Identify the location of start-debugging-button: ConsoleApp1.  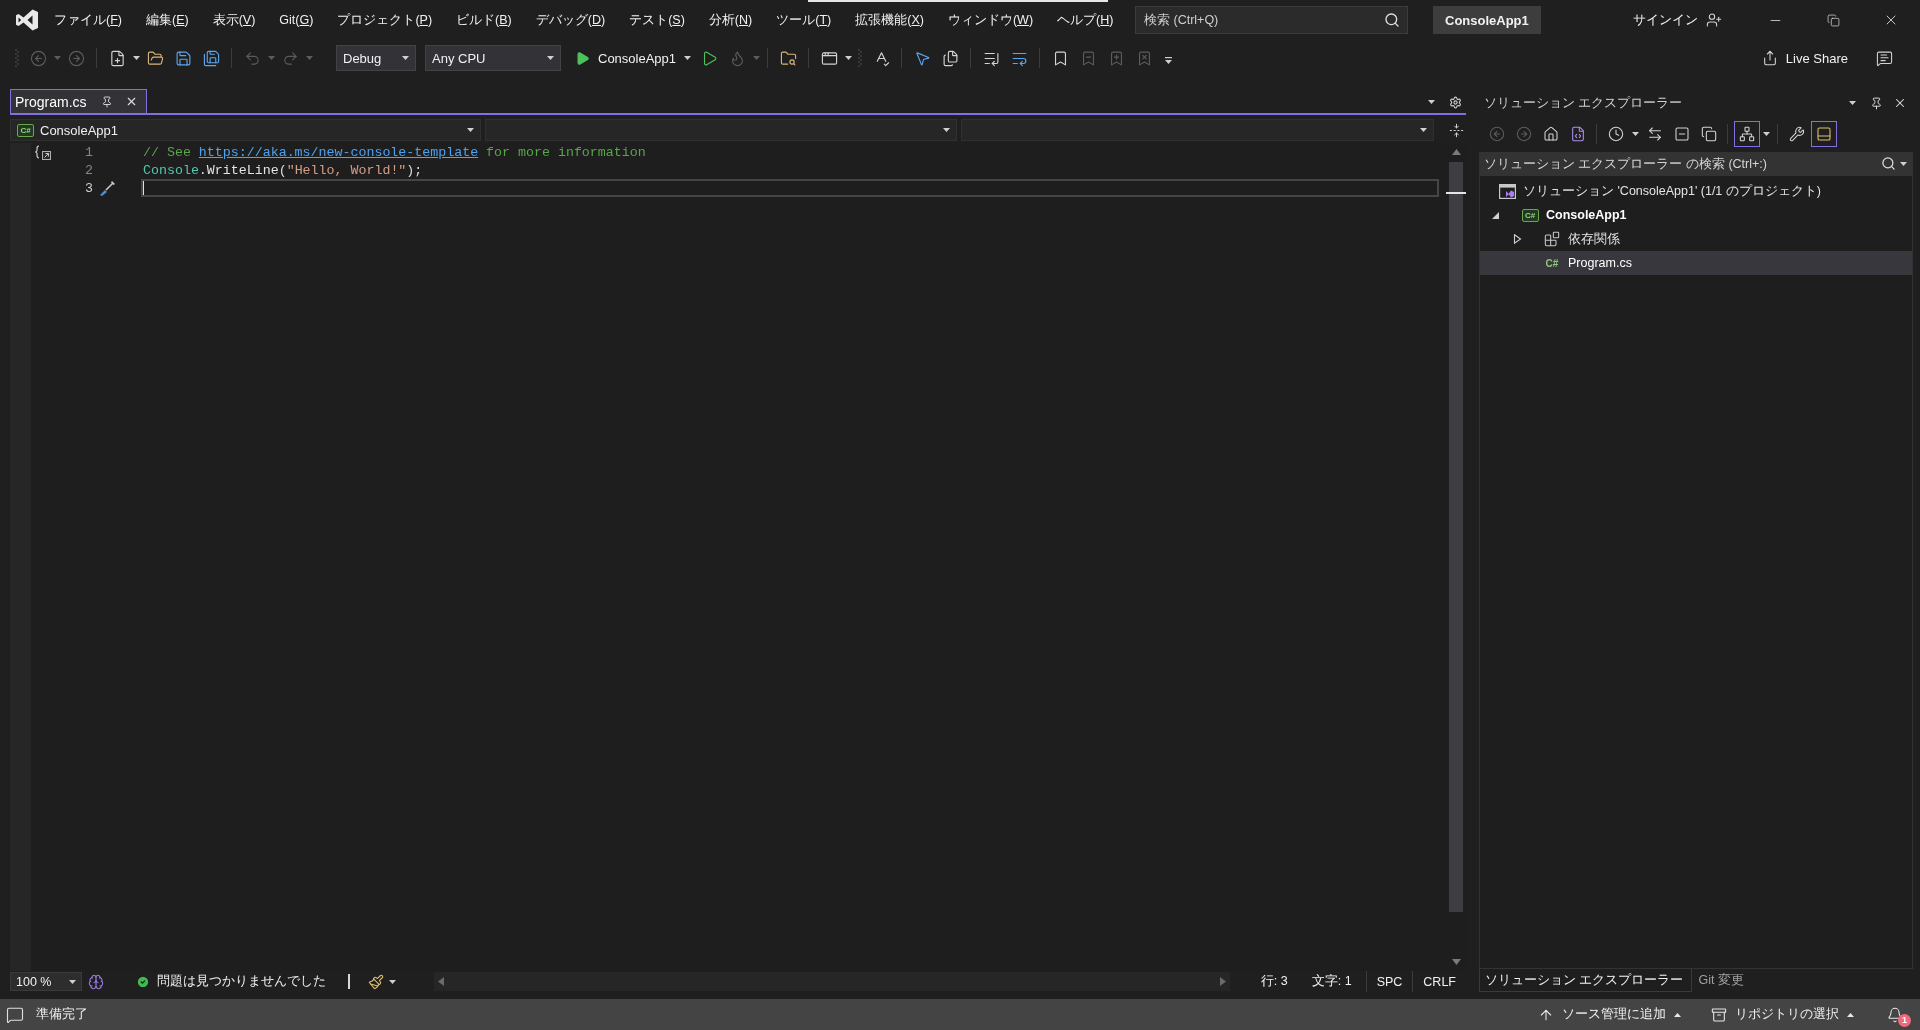
(633, 58).